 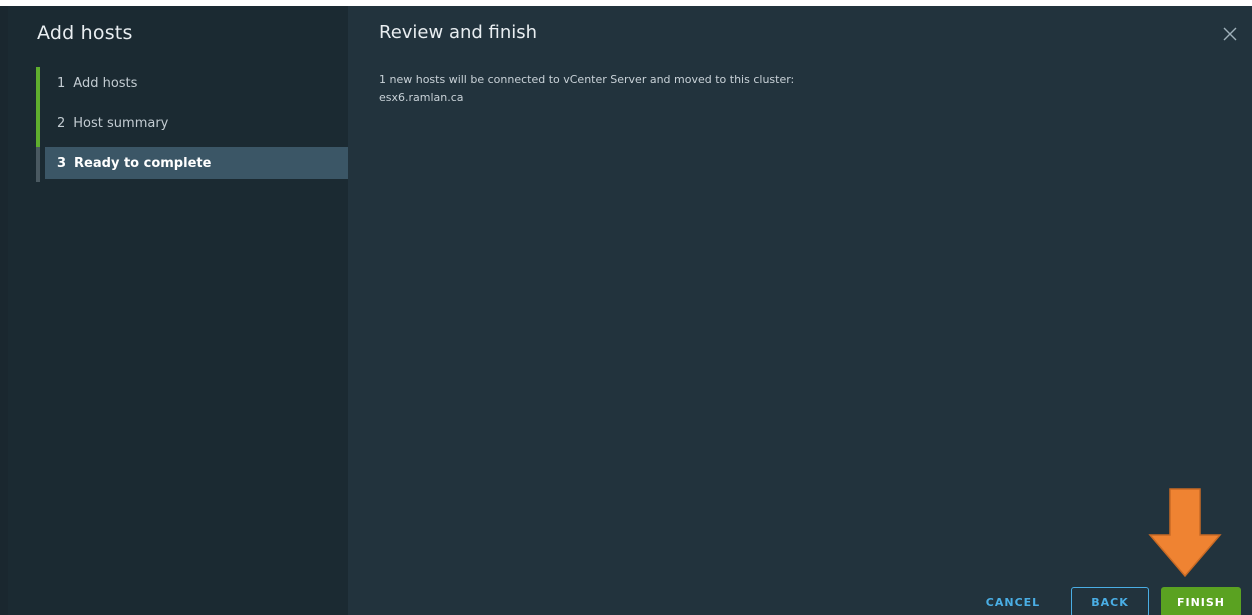 What do you see at coordinates (1013, 601) in the screenshot?
I see `cancel-button: CANCEL` at bounding box center [1013, 601].